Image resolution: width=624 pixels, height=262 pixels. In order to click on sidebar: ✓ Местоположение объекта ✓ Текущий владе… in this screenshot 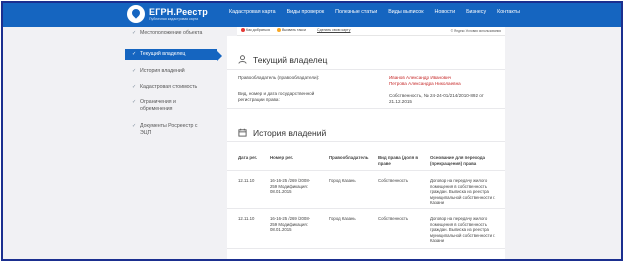, I will do `click(173, 143)`.